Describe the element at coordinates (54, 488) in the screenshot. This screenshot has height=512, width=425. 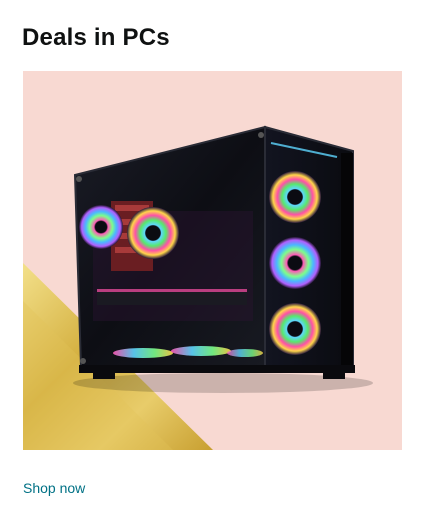
I see `shop-now-link: Shop now` at that location.